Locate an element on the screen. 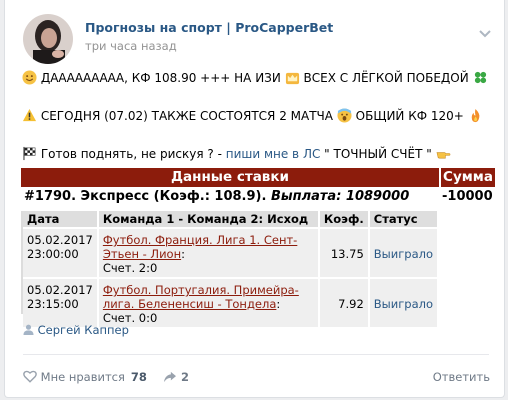 The height and width of the screenshot is (400, 508). row-date: 05.02.2017 23:00:00 is located at coordinates (61, 252).